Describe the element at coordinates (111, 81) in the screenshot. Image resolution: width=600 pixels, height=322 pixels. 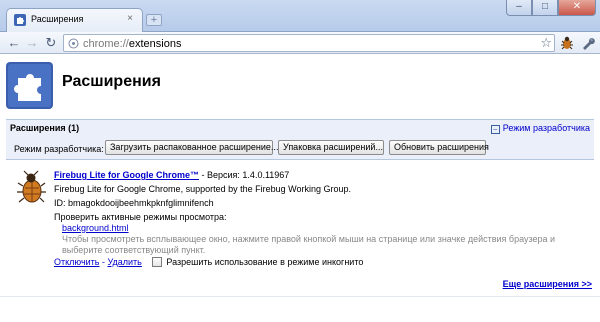
I see `page-title: Расширения` at that location.